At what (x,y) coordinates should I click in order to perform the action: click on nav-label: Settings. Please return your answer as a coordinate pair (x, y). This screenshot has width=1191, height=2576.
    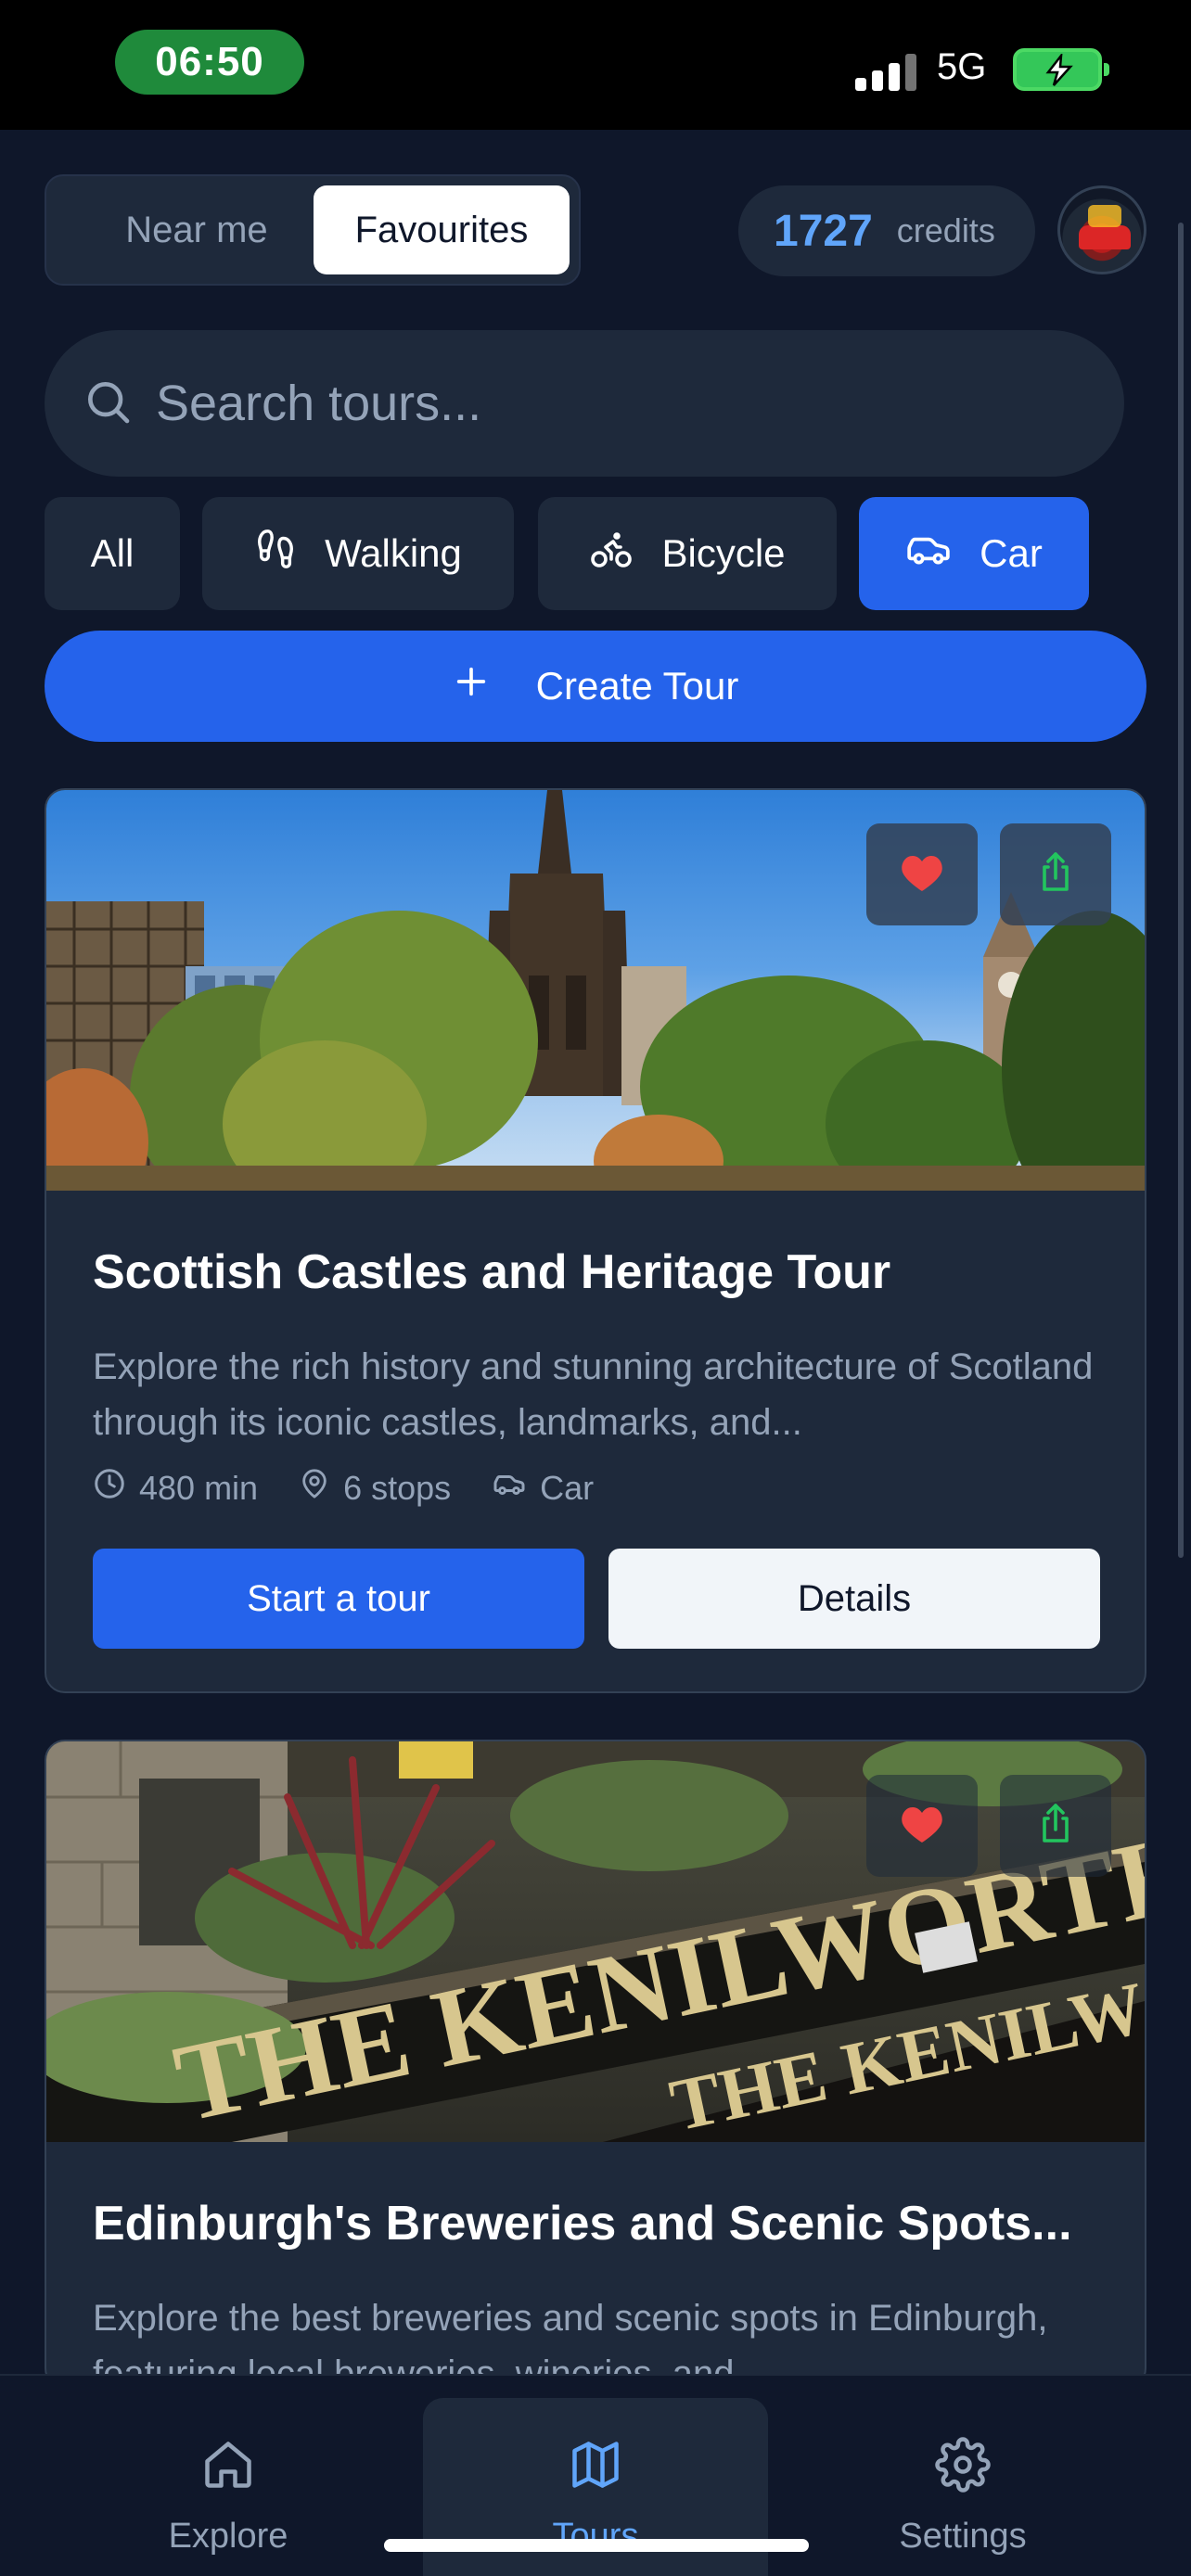
    Looking at the image, I should click on (963, 2536).